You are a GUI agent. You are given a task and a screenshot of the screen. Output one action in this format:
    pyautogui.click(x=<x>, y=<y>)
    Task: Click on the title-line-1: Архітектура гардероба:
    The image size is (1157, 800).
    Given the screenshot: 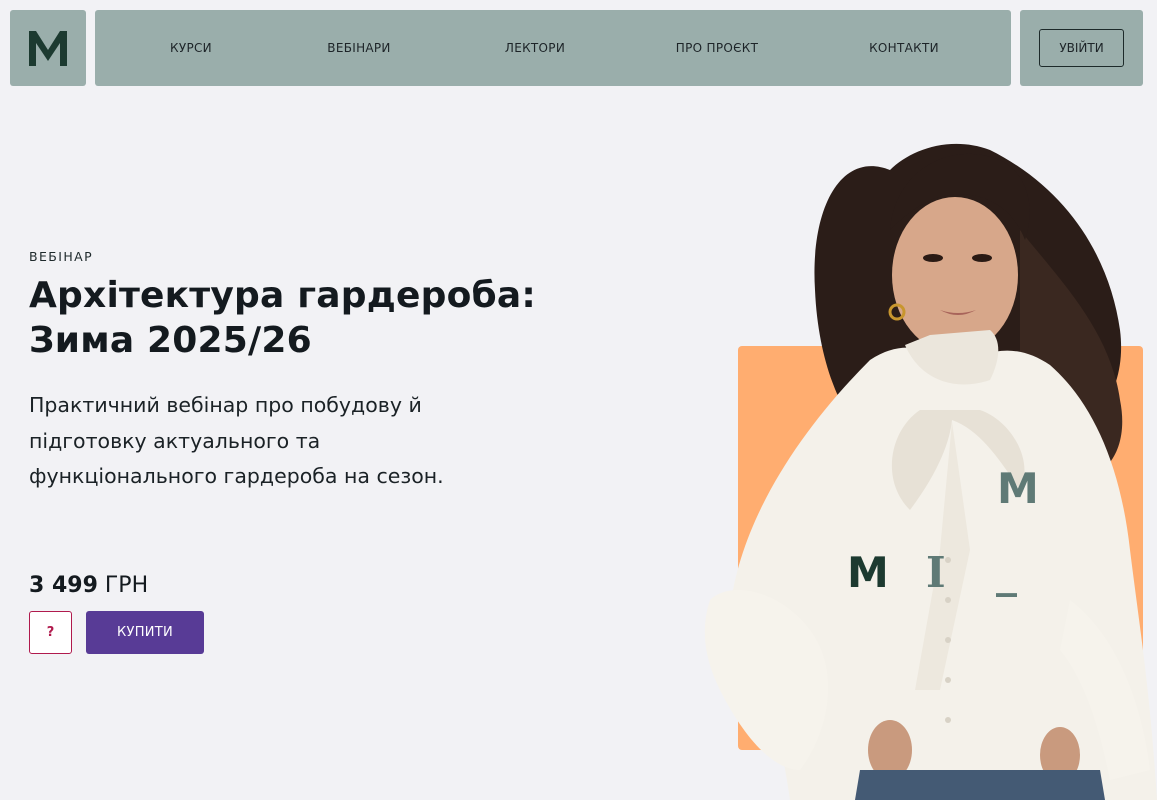 What is the action you would take?
    pyautogui.click(x=282, y=295)
    